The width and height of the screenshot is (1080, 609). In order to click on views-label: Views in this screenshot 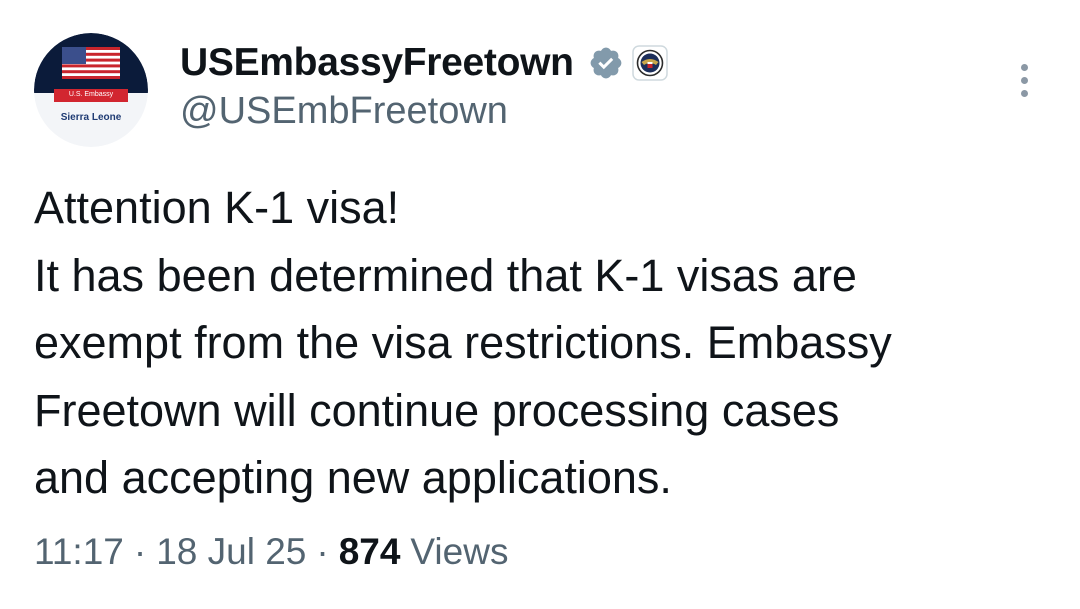, I will do `click(459, 551)`.